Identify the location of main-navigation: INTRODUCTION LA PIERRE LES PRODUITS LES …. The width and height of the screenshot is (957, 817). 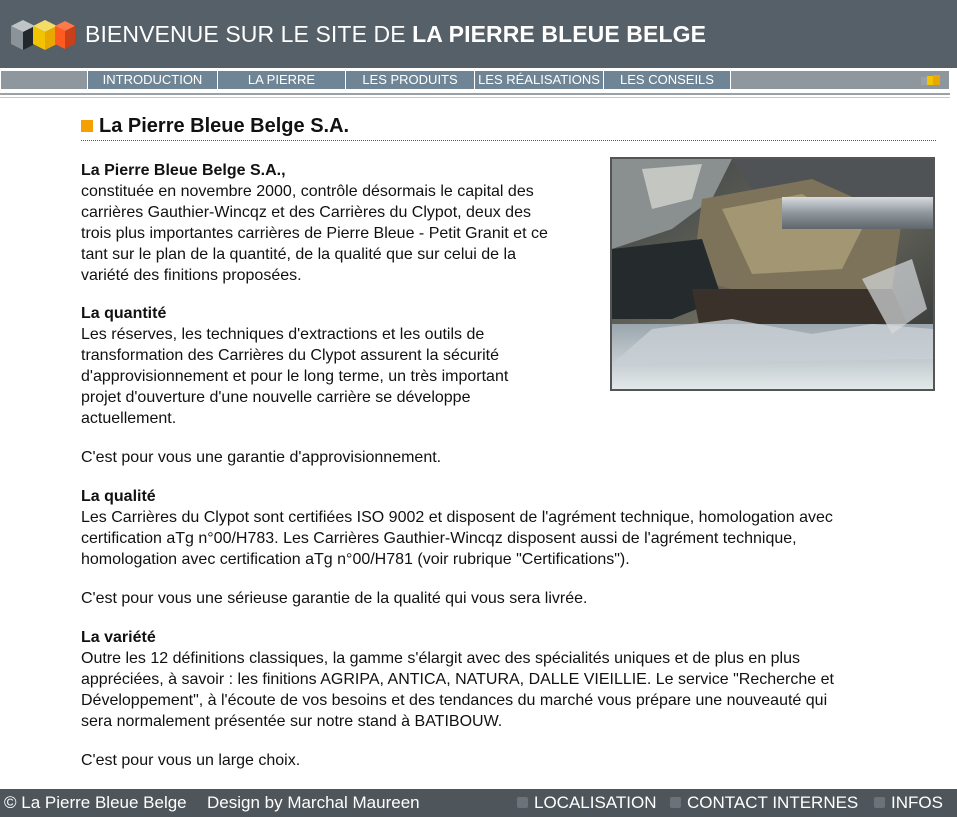
(475, 80).